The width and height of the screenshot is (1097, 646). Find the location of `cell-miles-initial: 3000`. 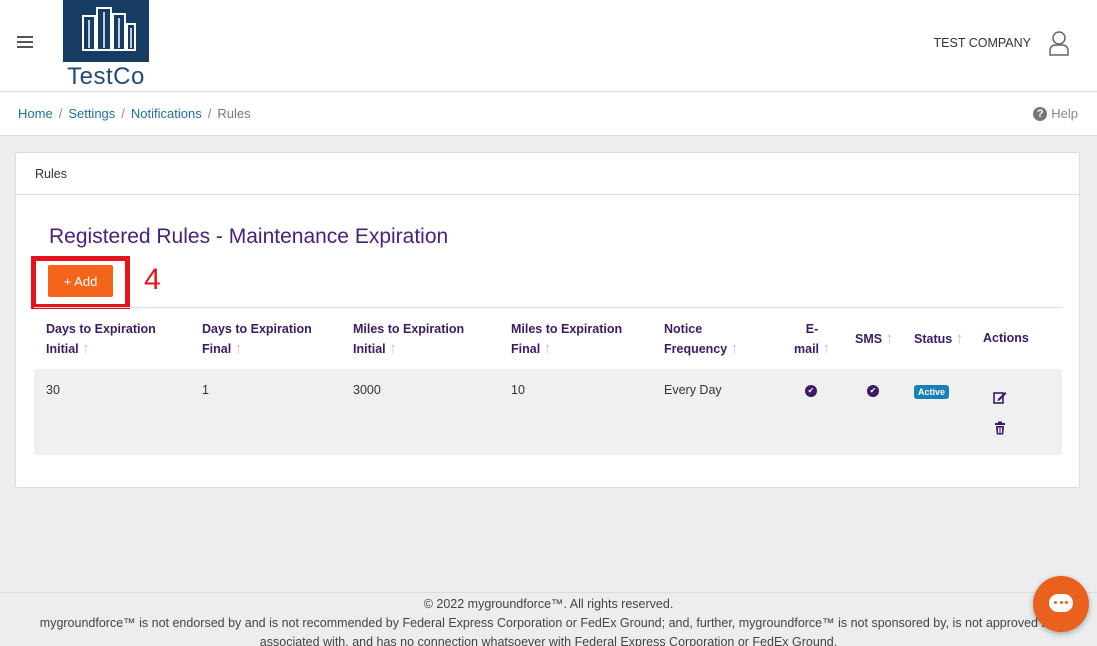

cell-miles-initial: 3000 is located at coordinates (367, 390).